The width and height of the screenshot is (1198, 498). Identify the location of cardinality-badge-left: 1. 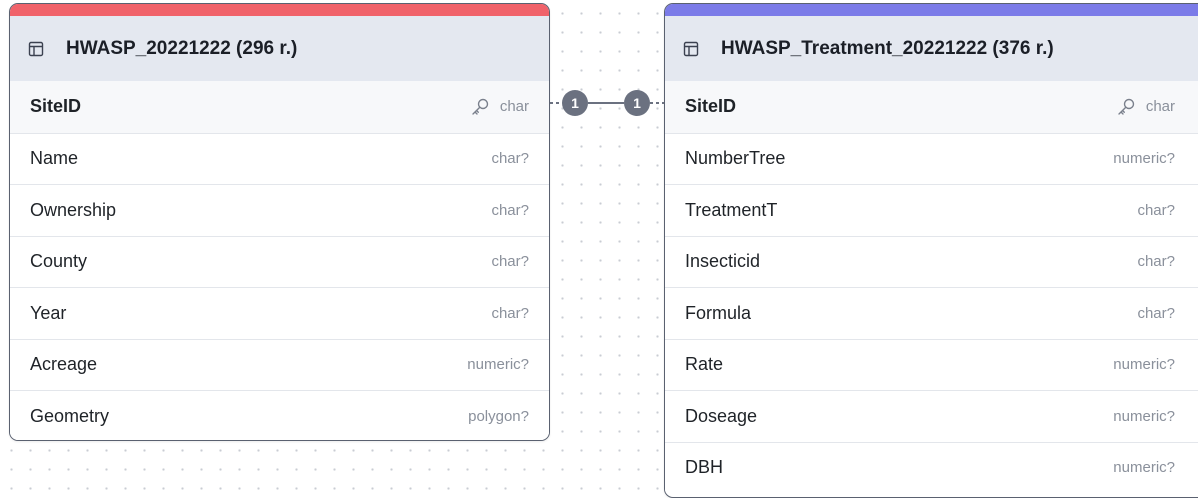
(575, 103).